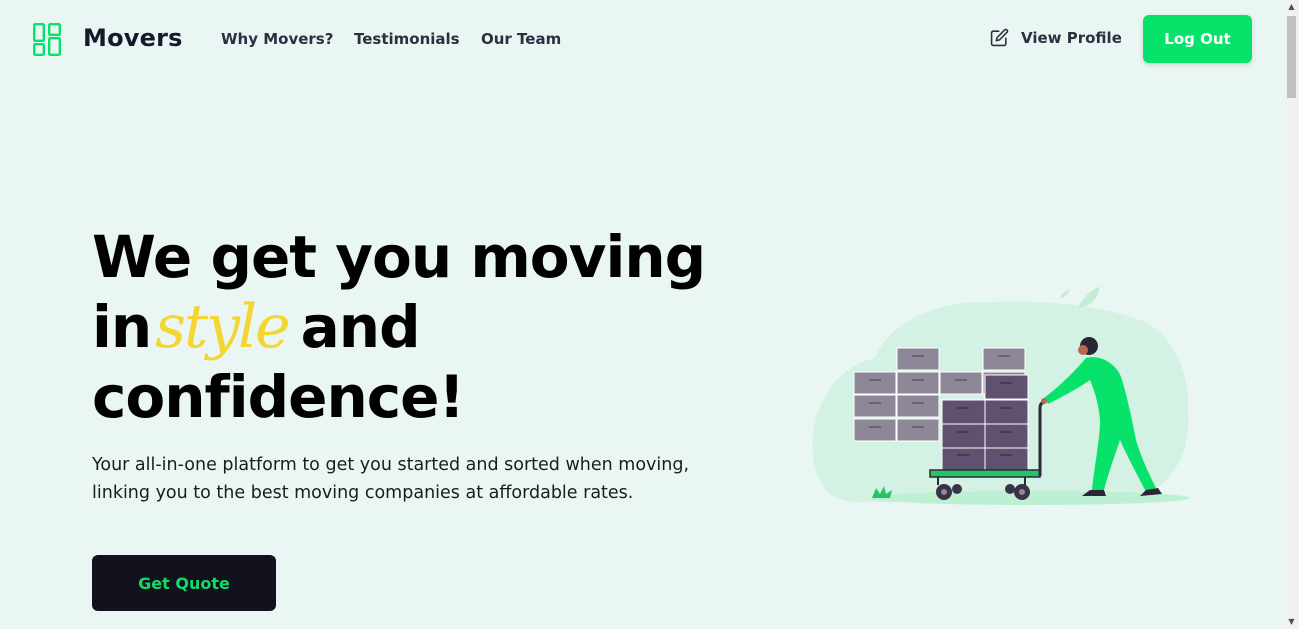 The image size is (1299, 629). I want to click on logo-icon, so click(47, 39).